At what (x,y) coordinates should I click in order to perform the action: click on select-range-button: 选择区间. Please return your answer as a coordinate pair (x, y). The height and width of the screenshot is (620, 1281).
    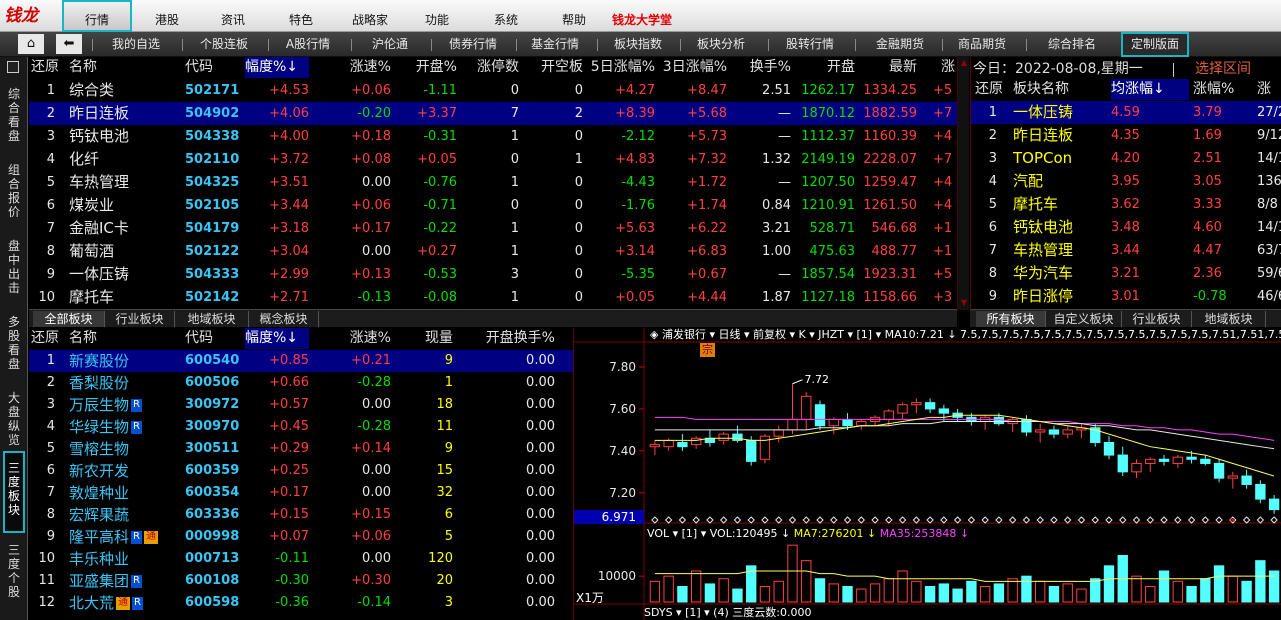
    Looking at the image, I should click on (1223, 69).